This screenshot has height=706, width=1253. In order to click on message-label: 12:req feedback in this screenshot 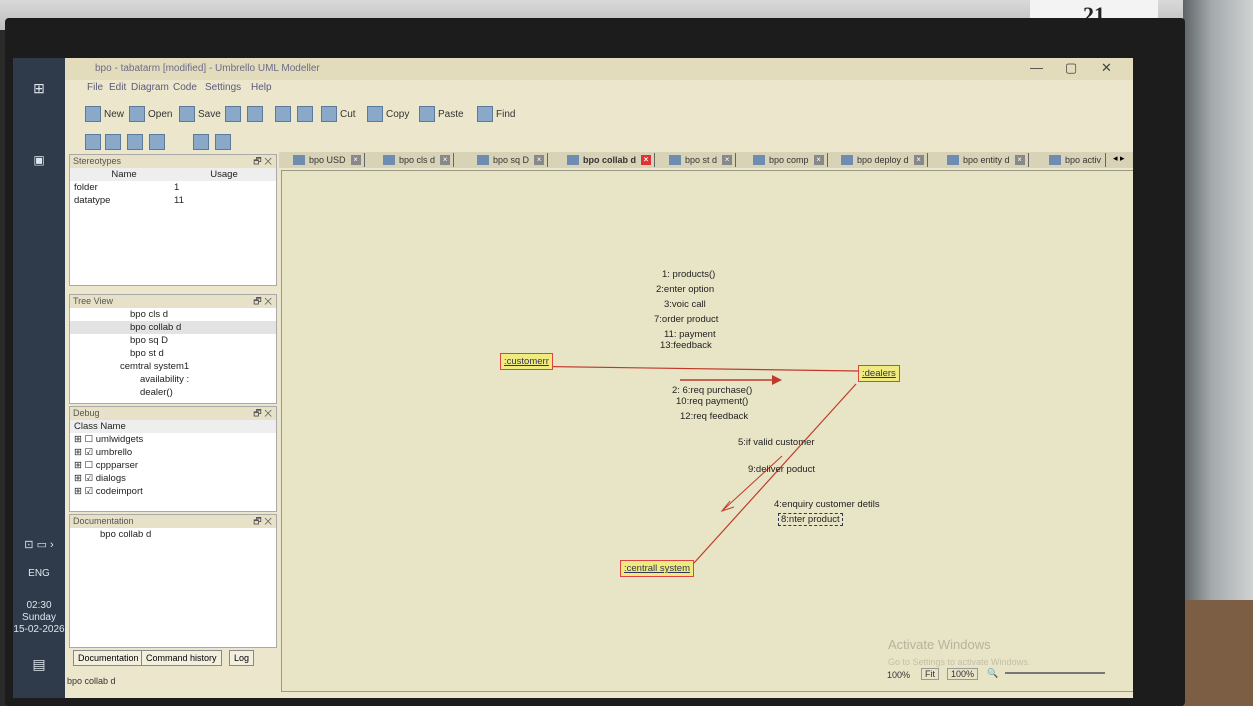, I will do `click(714, 416)`.